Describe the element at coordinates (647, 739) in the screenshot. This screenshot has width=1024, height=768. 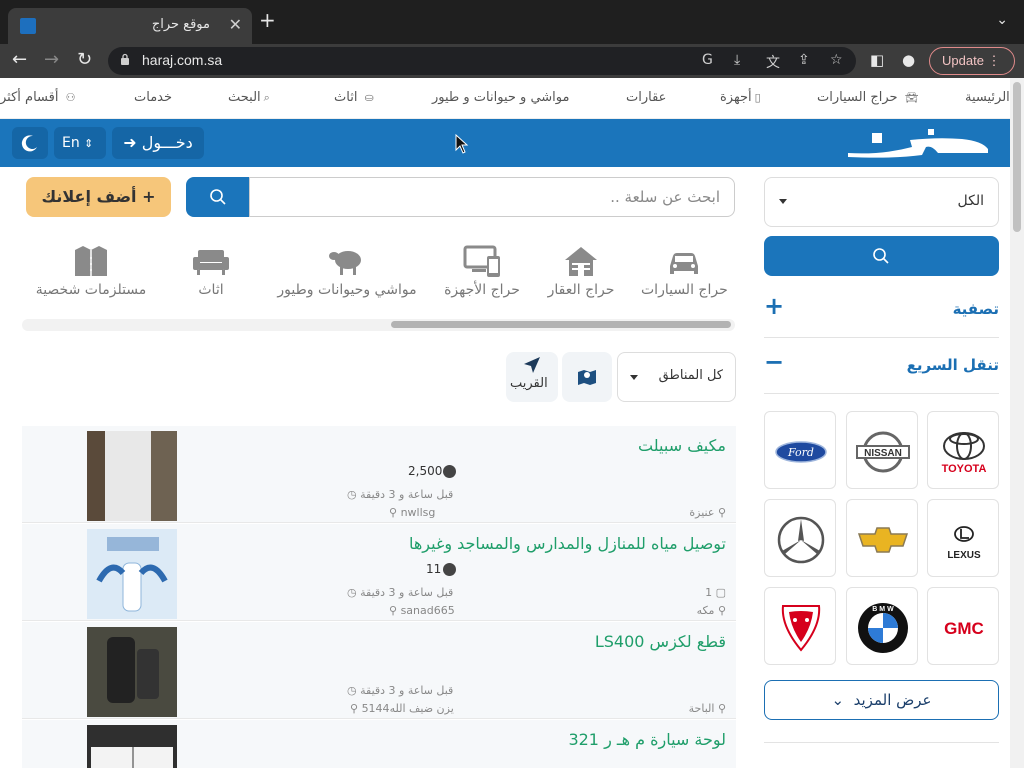
I see `listing-title: لوحة سيارة م هـ ر 321` at that location.